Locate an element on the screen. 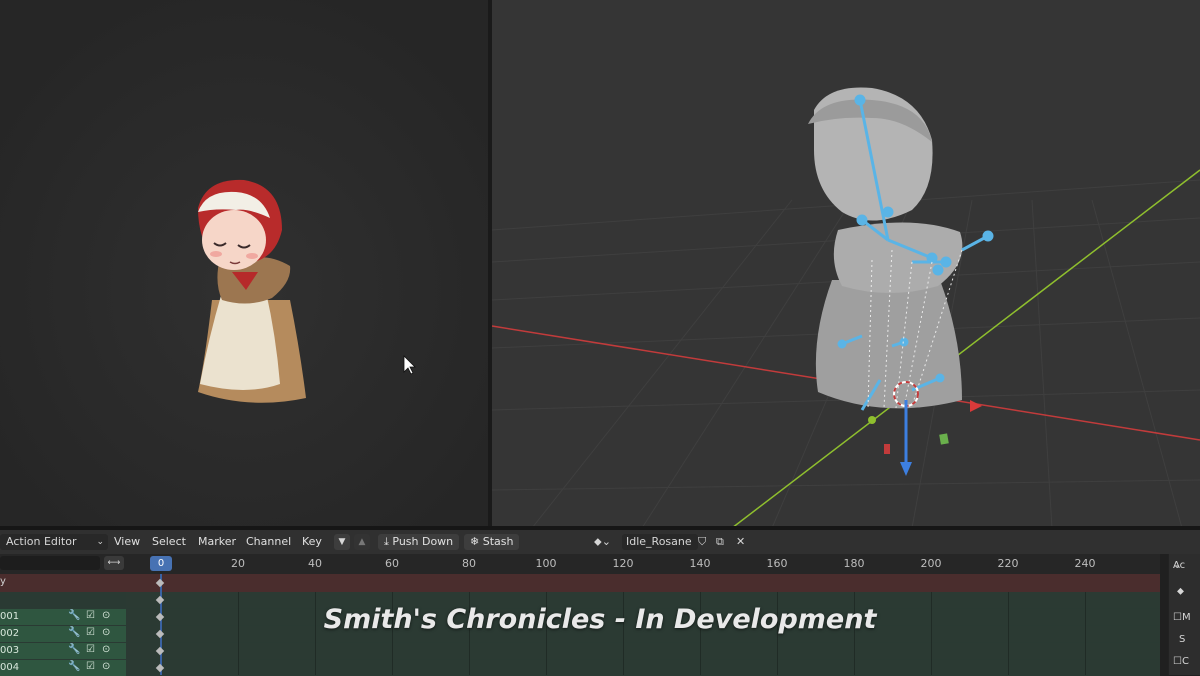 This screenshot has width=1200, height=676. menu-select: Select is located at coordinates (169, 542).